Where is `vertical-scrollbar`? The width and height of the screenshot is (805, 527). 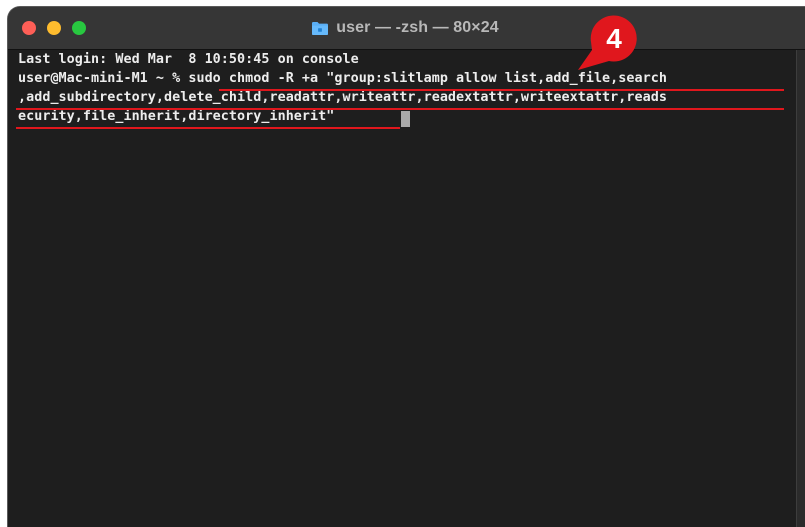
vertical-scrollbar is located at coordinates (800, 288).